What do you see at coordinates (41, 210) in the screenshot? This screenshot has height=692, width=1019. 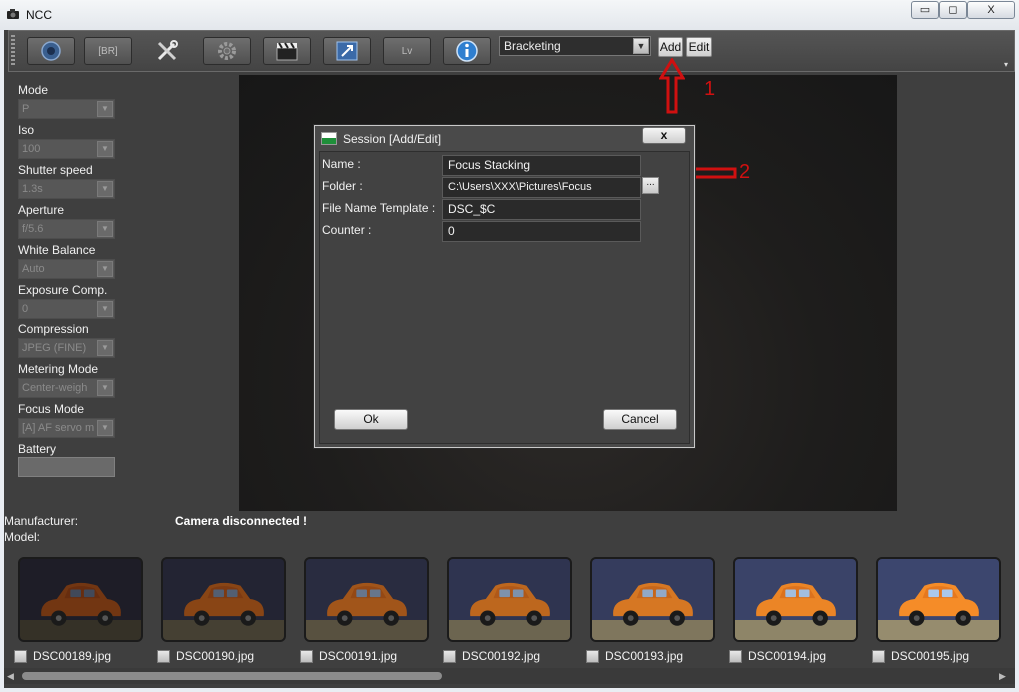 I see `aperture-label: Aperture` at bounding box center [41, 210].